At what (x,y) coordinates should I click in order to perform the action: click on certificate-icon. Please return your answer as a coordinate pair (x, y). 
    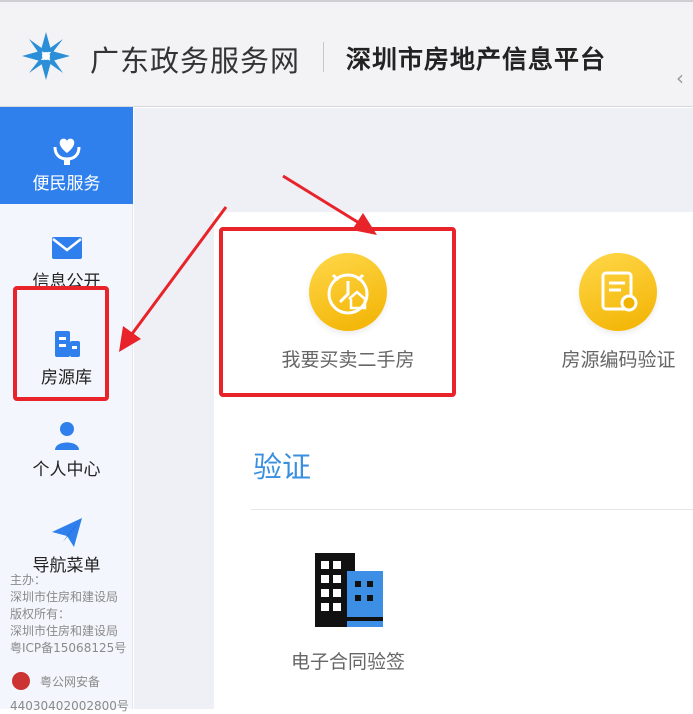
    Looking at the image, I should click on (618, 292).